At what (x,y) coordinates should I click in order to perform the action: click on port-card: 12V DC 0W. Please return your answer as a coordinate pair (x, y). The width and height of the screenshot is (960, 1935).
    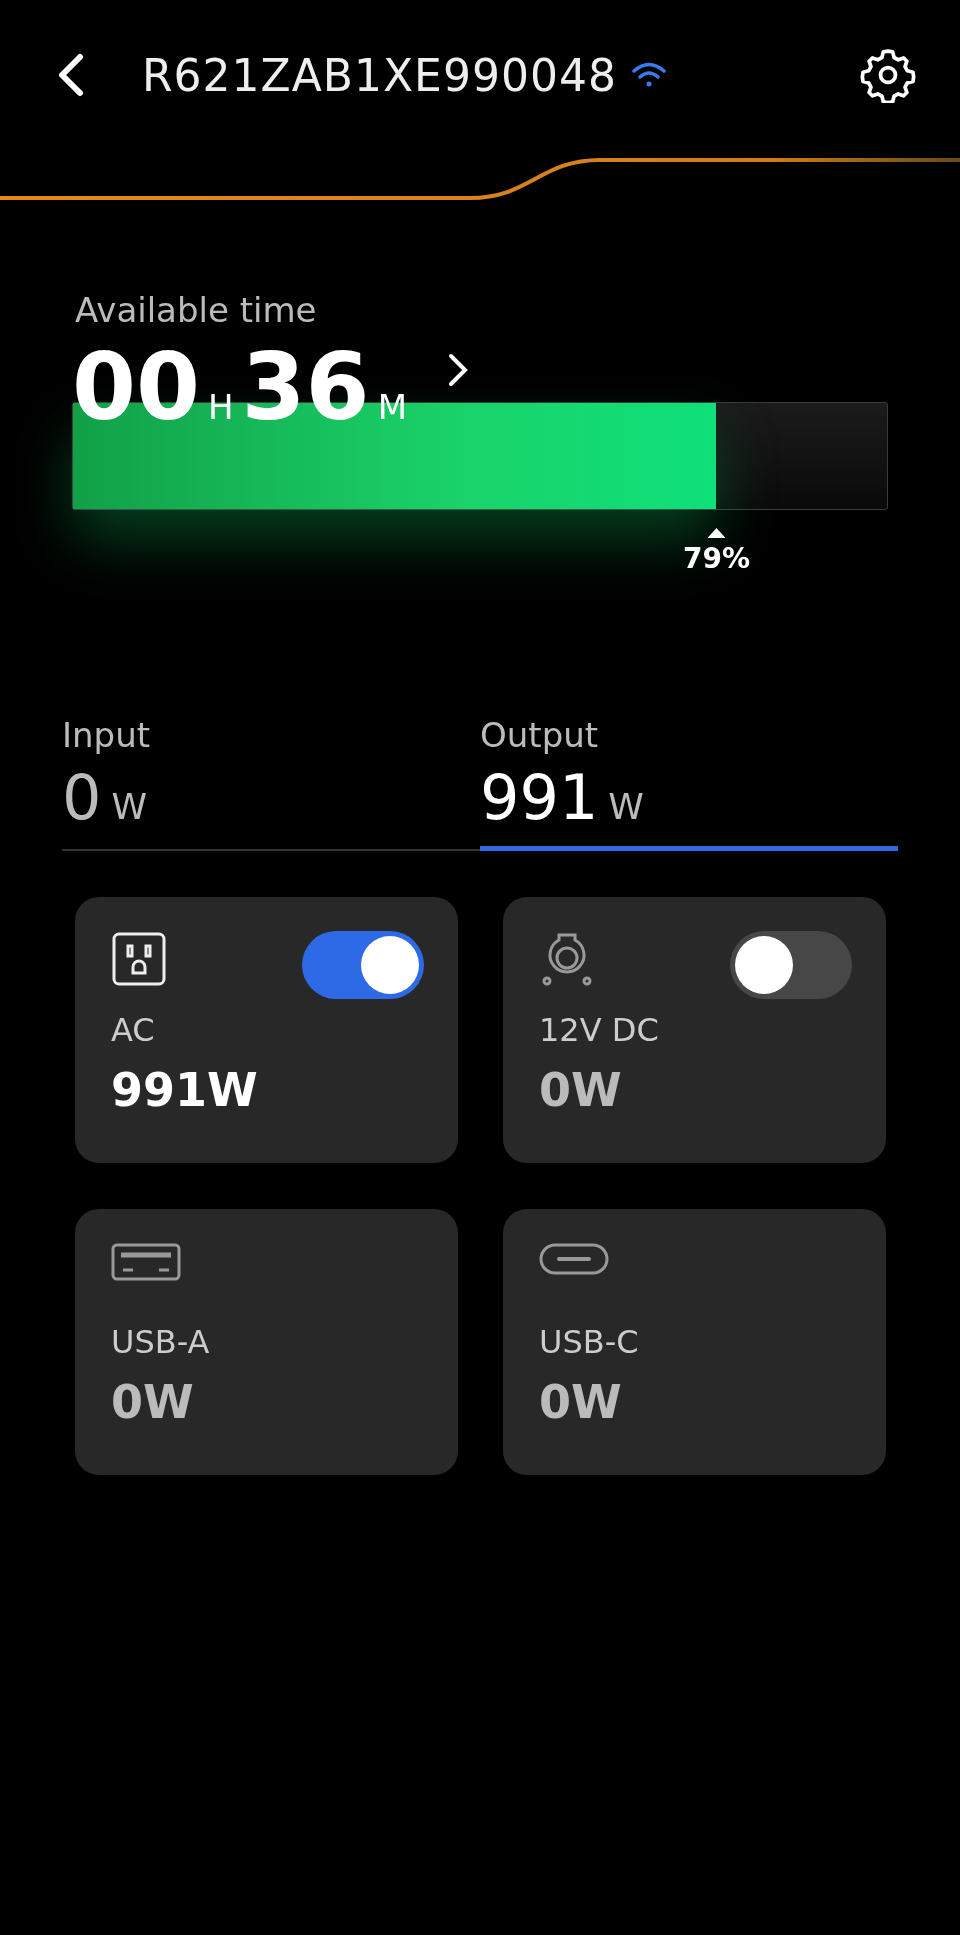
    Looking at the image, I should click on (694, 1030).